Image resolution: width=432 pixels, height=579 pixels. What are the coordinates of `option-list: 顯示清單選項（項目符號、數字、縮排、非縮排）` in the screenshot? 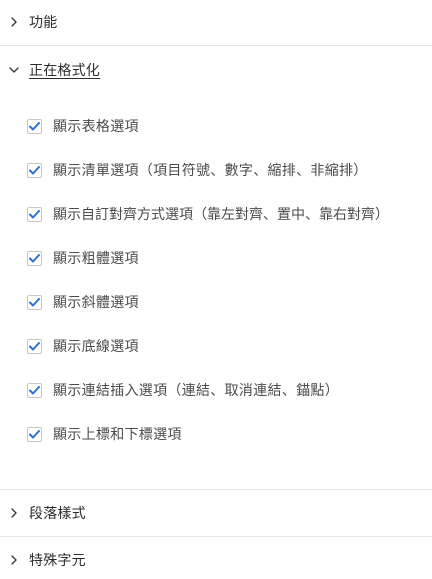 It's located at (197, 170).